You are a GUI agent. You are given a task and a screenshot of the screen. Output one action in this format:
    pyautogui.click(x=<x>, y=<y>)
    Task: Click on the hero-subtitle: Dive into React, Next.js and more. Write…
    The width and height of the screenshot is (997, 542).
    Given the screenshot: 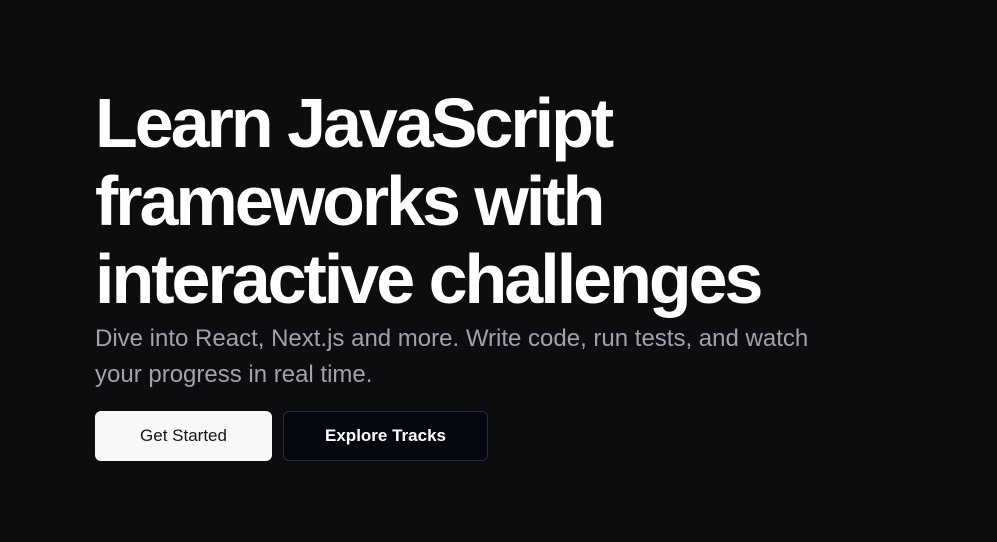 What is the action you would take?
    pyautogui.click(x=452, y=356)
    